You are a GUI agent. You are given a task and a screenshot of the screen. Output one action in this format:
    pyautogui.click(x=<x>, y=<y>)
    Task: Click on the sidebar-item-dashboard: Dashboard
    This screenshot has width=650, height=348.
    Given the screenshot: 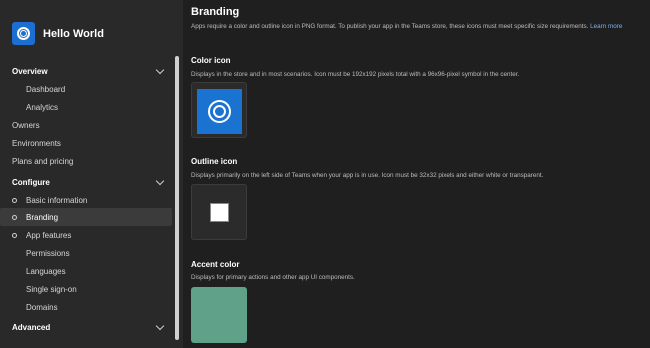 What is the action you would take?
    pyautogui.click(x=86, y=89)
    